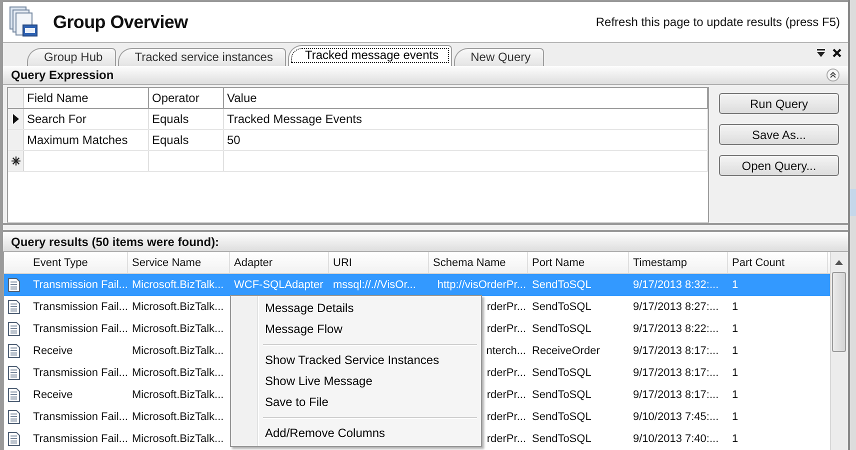  What do you see at coordinates (78, 262) in the screenshot?
I see `column-header: Event Type` at bounding box center [78, 262].